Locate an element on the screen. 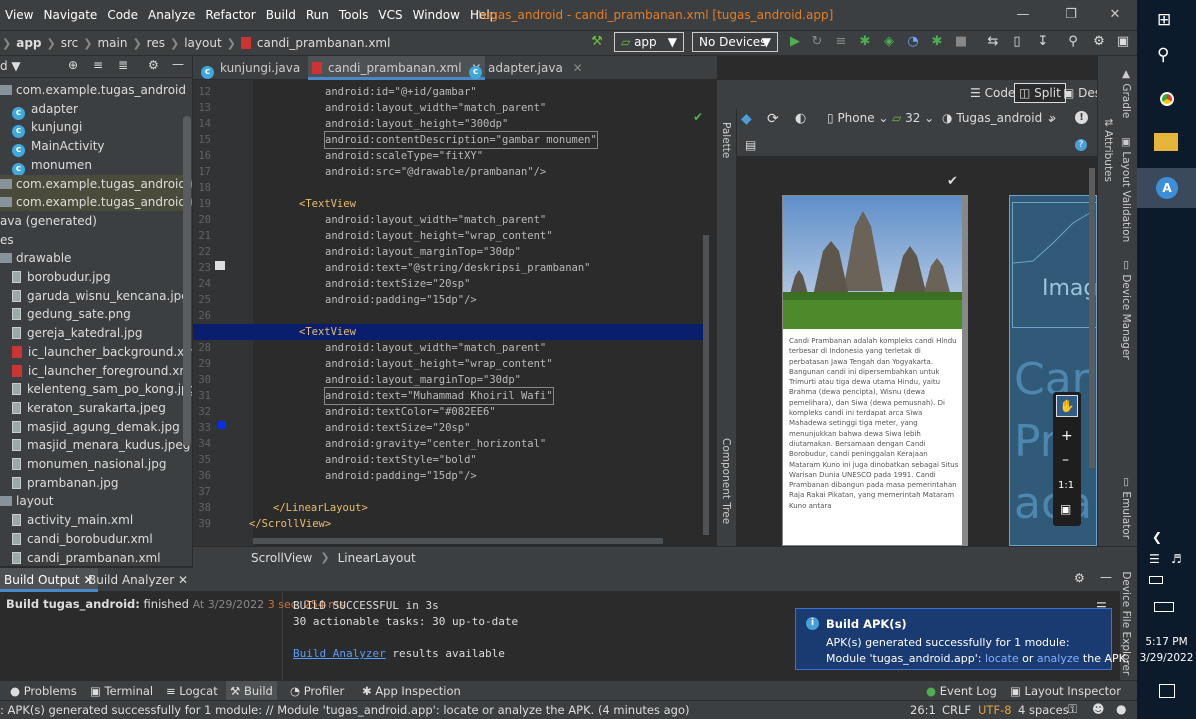  tree-item: ic_launcher_foreground.xml (v24 is located at coordinates (102, 371).